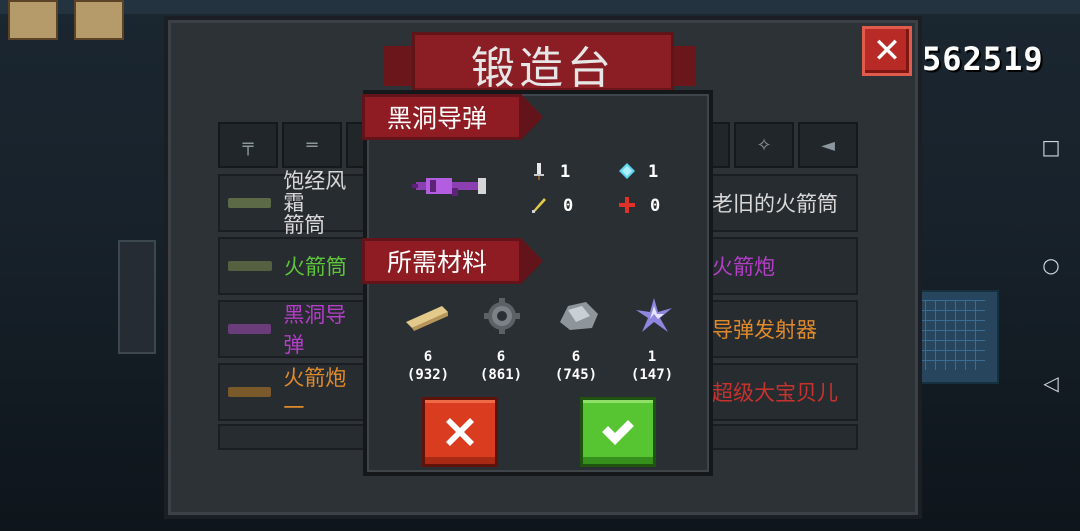  I want to click on room-pillar, so click(137, 297).